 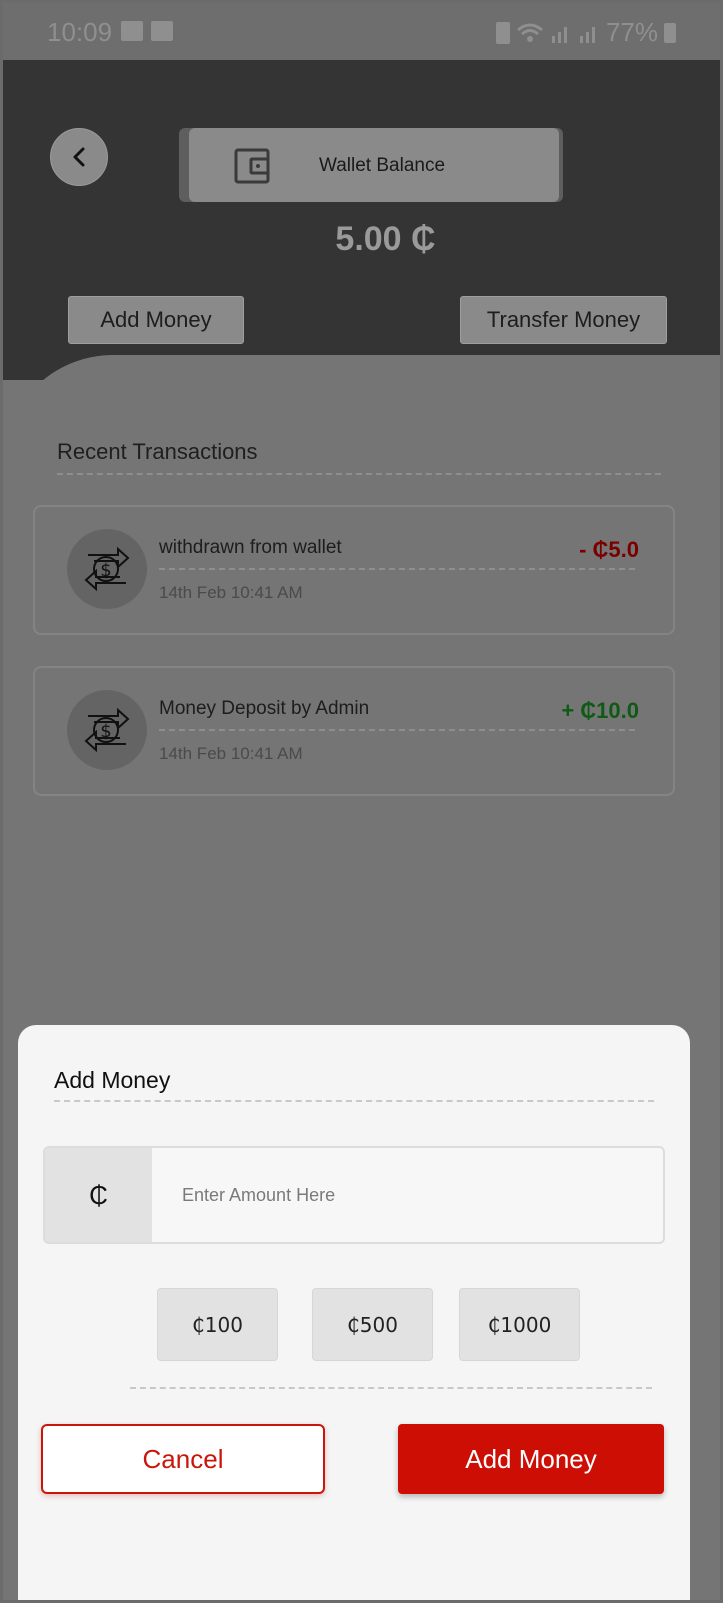 I want to click on currency-prefix: ₵, so click(x=98, y=1195).